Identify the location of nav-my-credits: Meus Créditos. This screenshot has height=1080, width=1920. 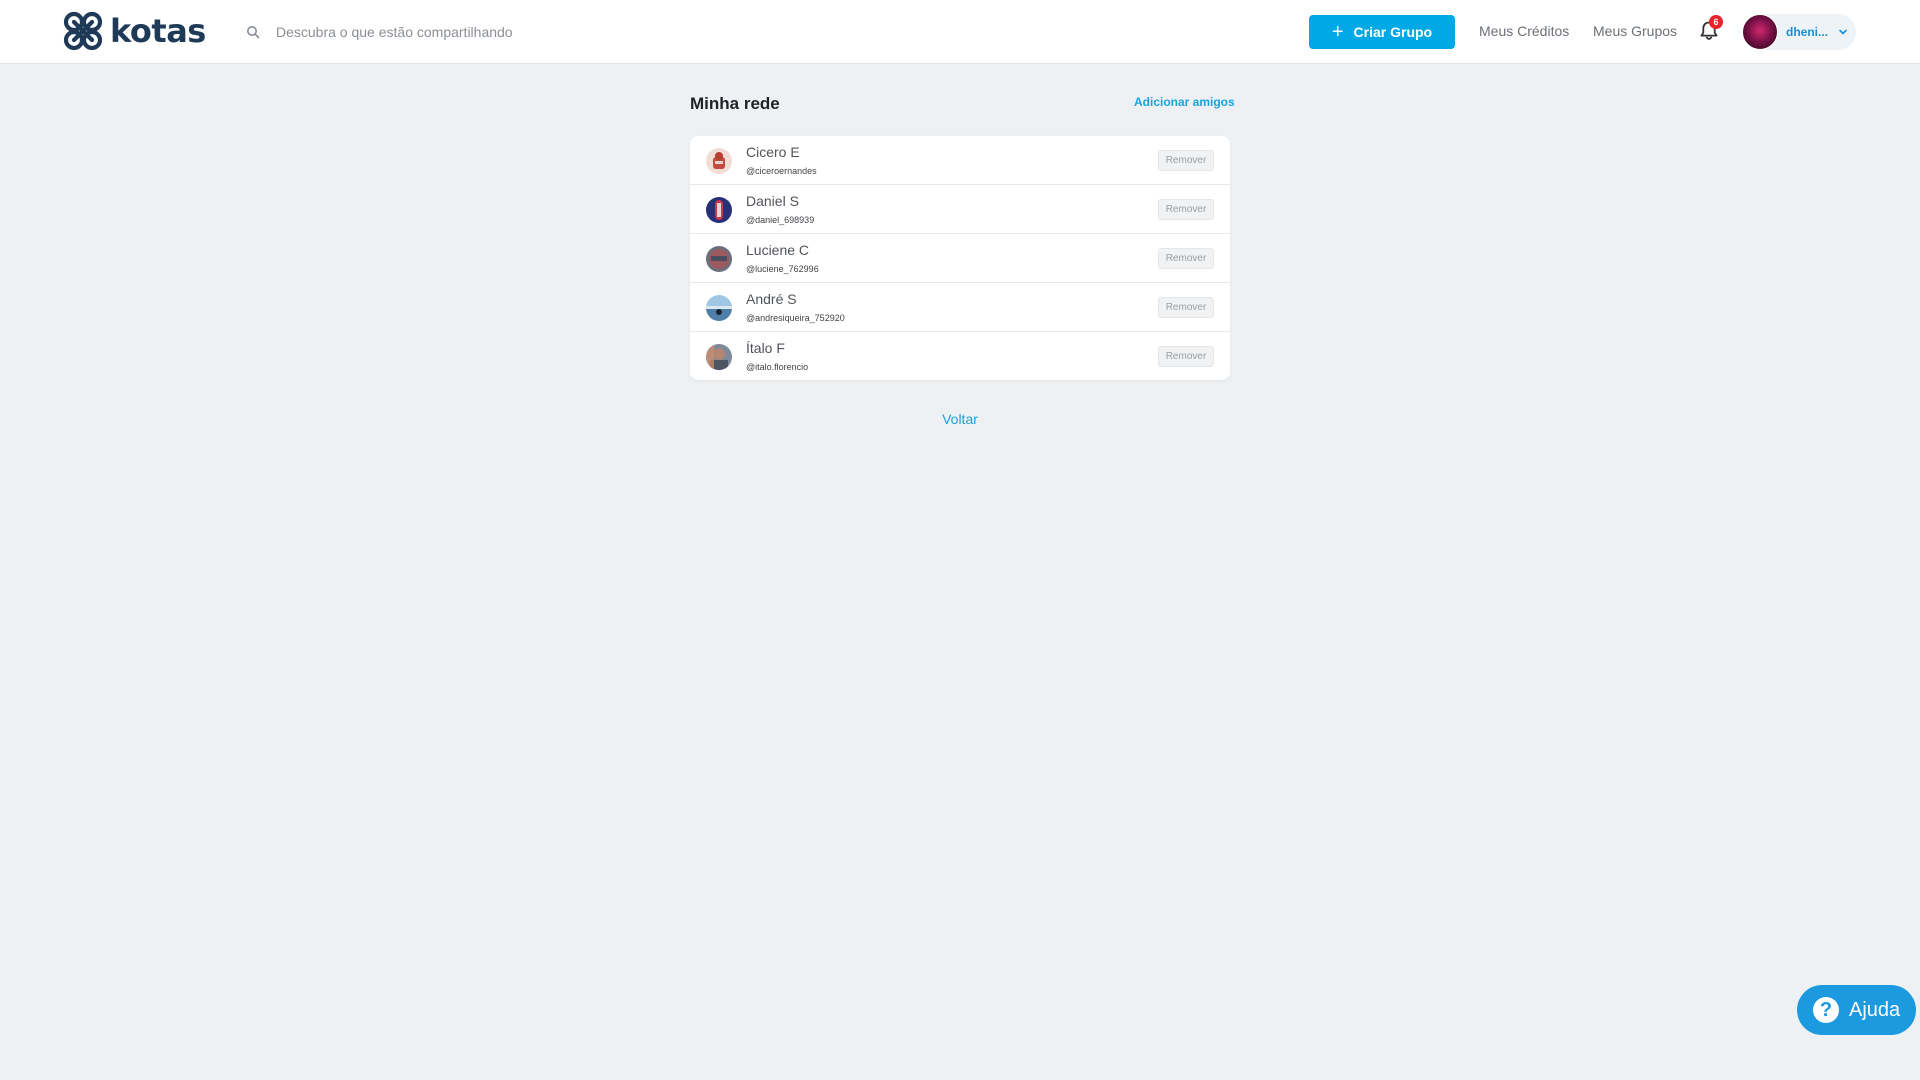
(1524, 31).